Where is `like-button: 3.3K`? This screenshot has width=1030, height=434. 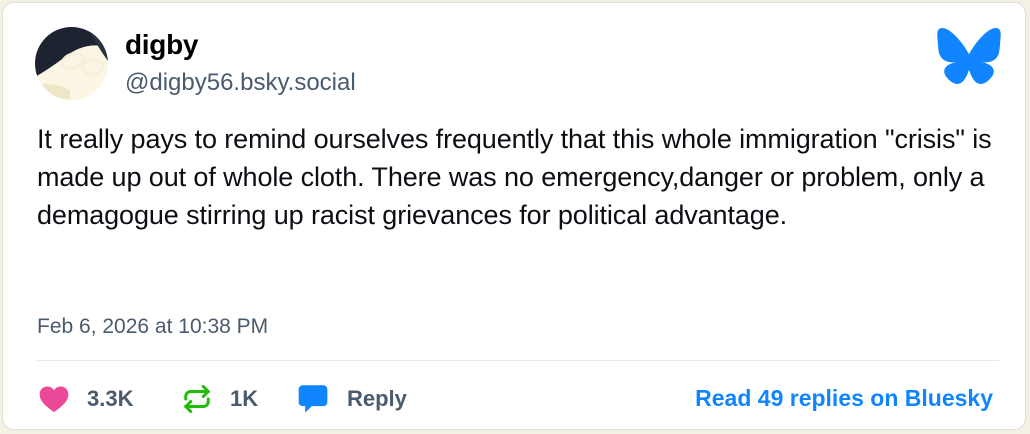
like-button: 3.3K is located at coordinates (86, 399).